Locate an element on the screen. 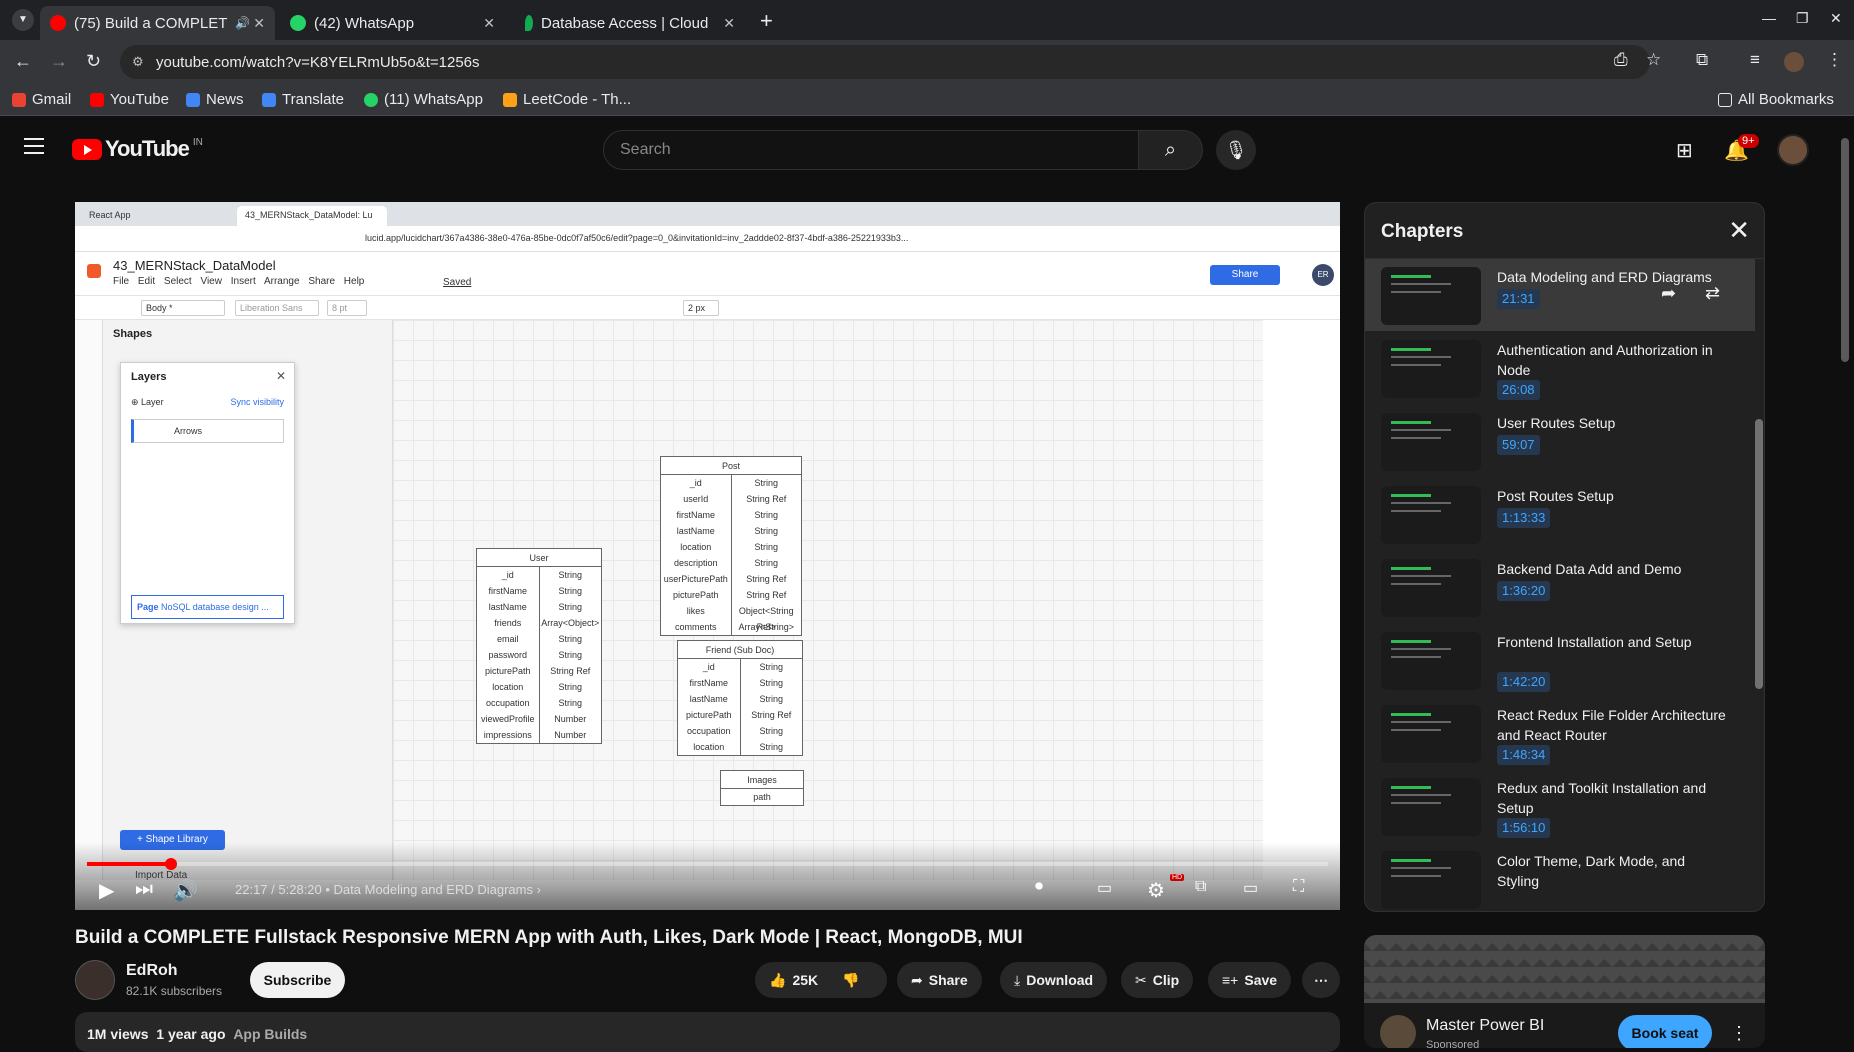 The image size is (1854, 1052). clip-button: ✂ Clip is located at coordinates (1157, 980).